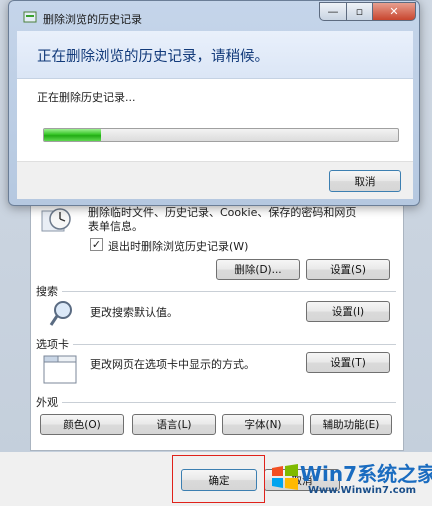 The width and height of the screenshot is (432, 506). Describe the element at coordinates (365, 181) in the screenshot. I see `cancel-button: 取消` at that location.